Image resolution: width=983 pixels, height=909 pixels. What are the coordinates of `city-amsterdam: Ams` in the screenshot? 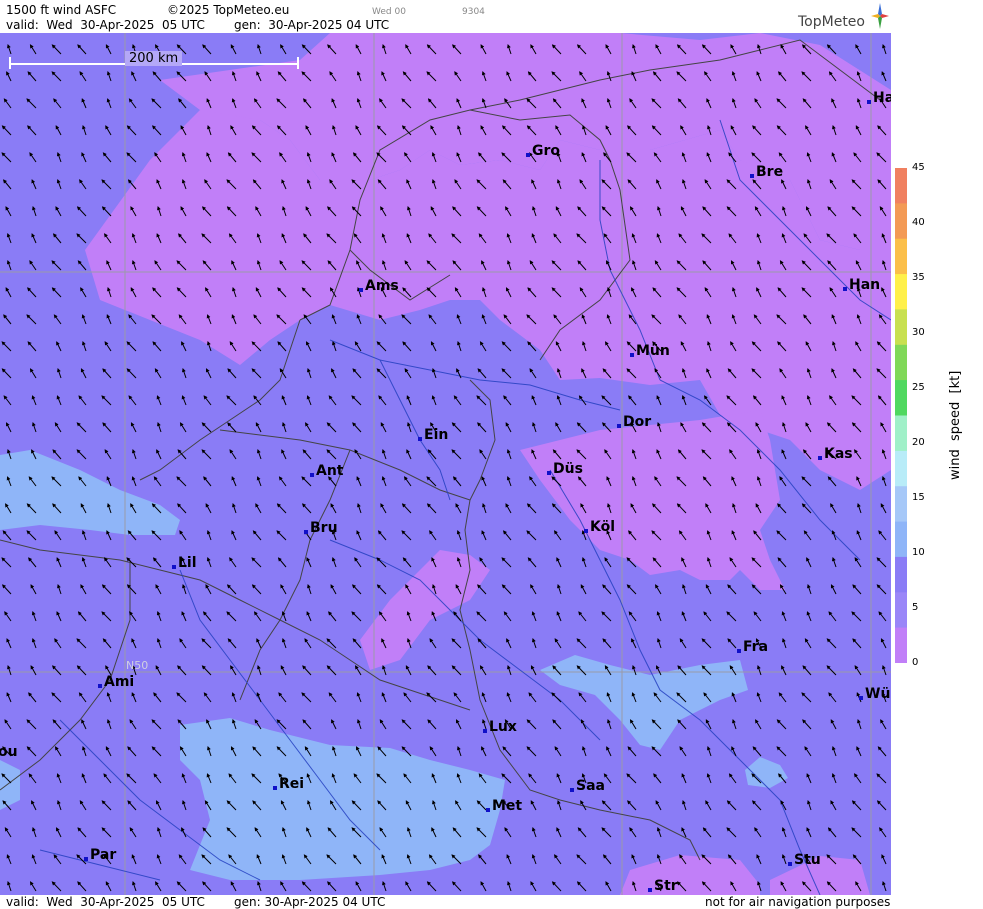 It's located at (379, 286).